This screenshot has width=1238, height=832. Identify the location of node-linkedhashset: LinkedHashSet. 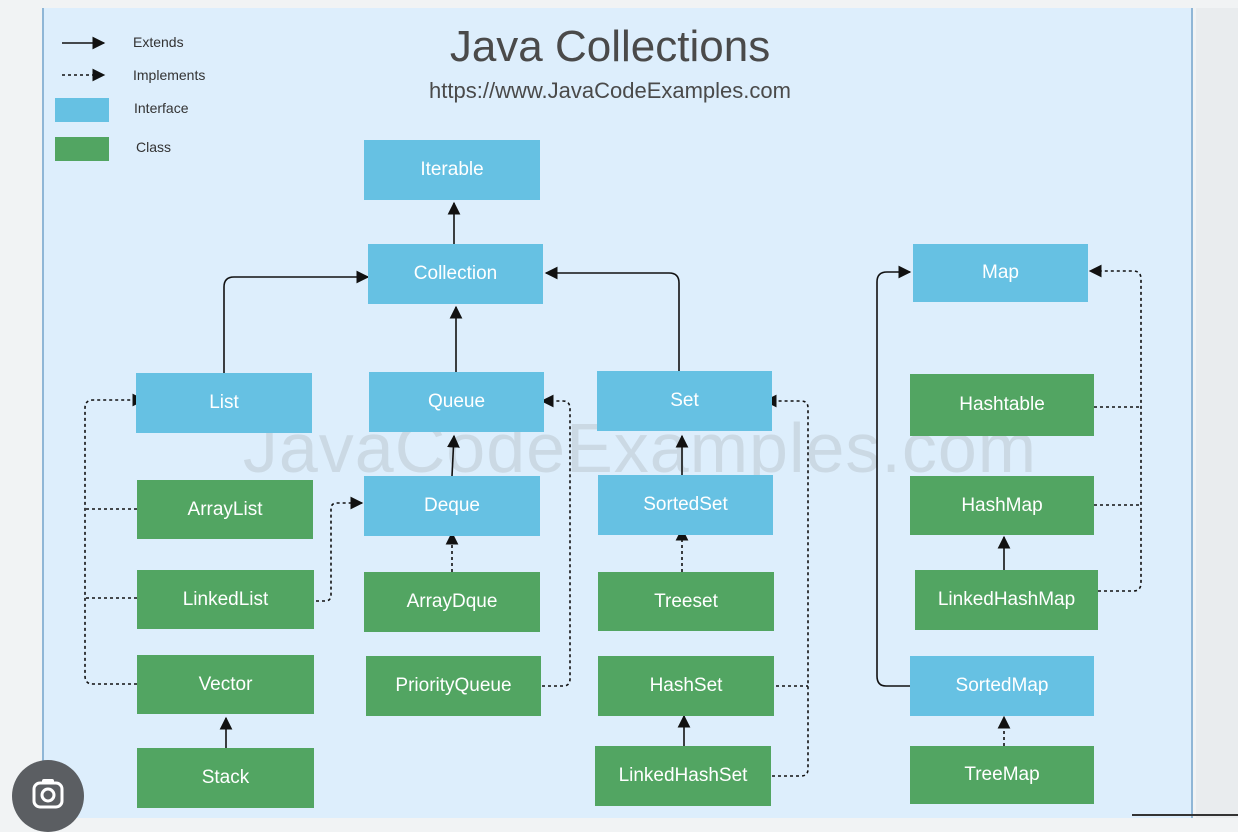
(683, 776).